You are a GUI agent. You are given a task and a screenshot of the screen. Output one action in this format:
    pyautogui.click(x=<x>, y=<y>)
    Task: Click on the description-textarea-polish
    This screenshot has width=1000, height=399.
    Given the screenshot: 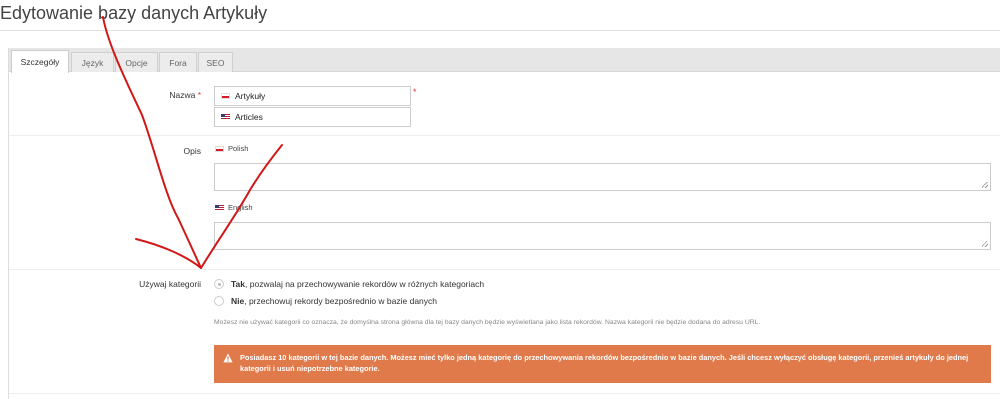 What is the action you would take?
    pyautogui.click(x=602, y=177)
    